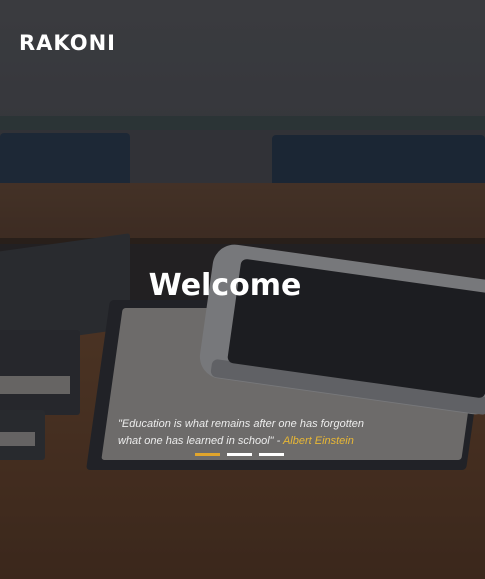 The width and height of the screenshot is (485, 579). I want to click on carousel-indicators, so click(239, 454).